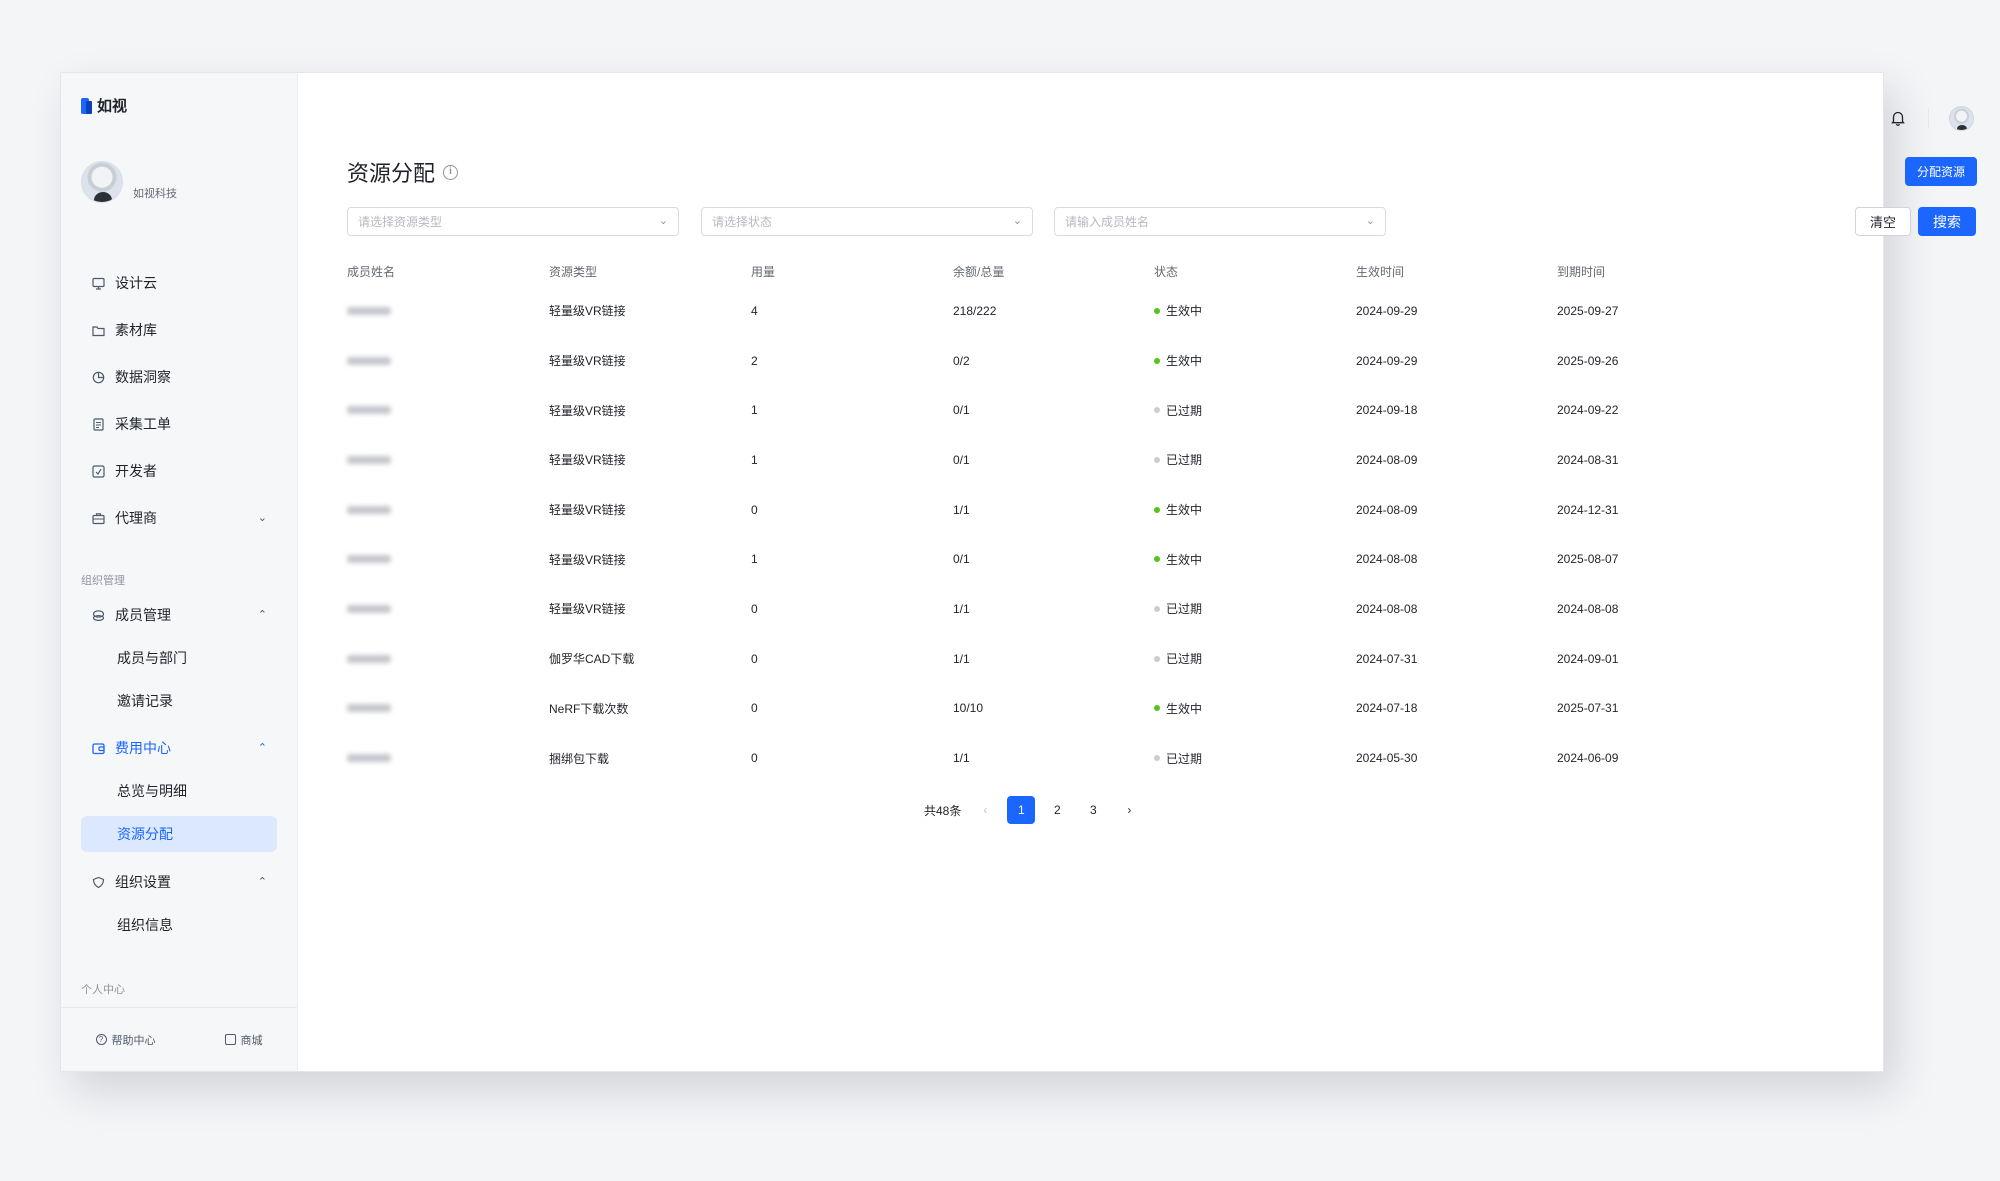 This screenshot has height=1181, width=2000. Describe the element at coordinates (179, 377) in the screenshot. I see `sidebar-item-insights: 数据洞察` at that location.